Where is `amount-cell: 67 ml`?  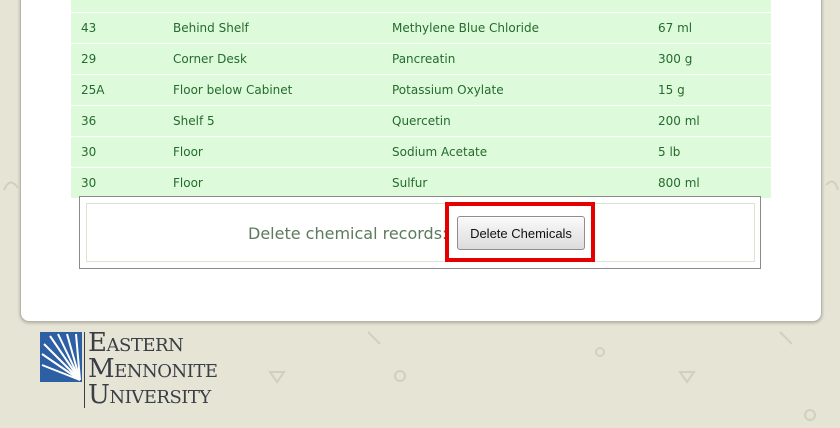
amount-cell: 67 ml is located at coordinates (675, 28).